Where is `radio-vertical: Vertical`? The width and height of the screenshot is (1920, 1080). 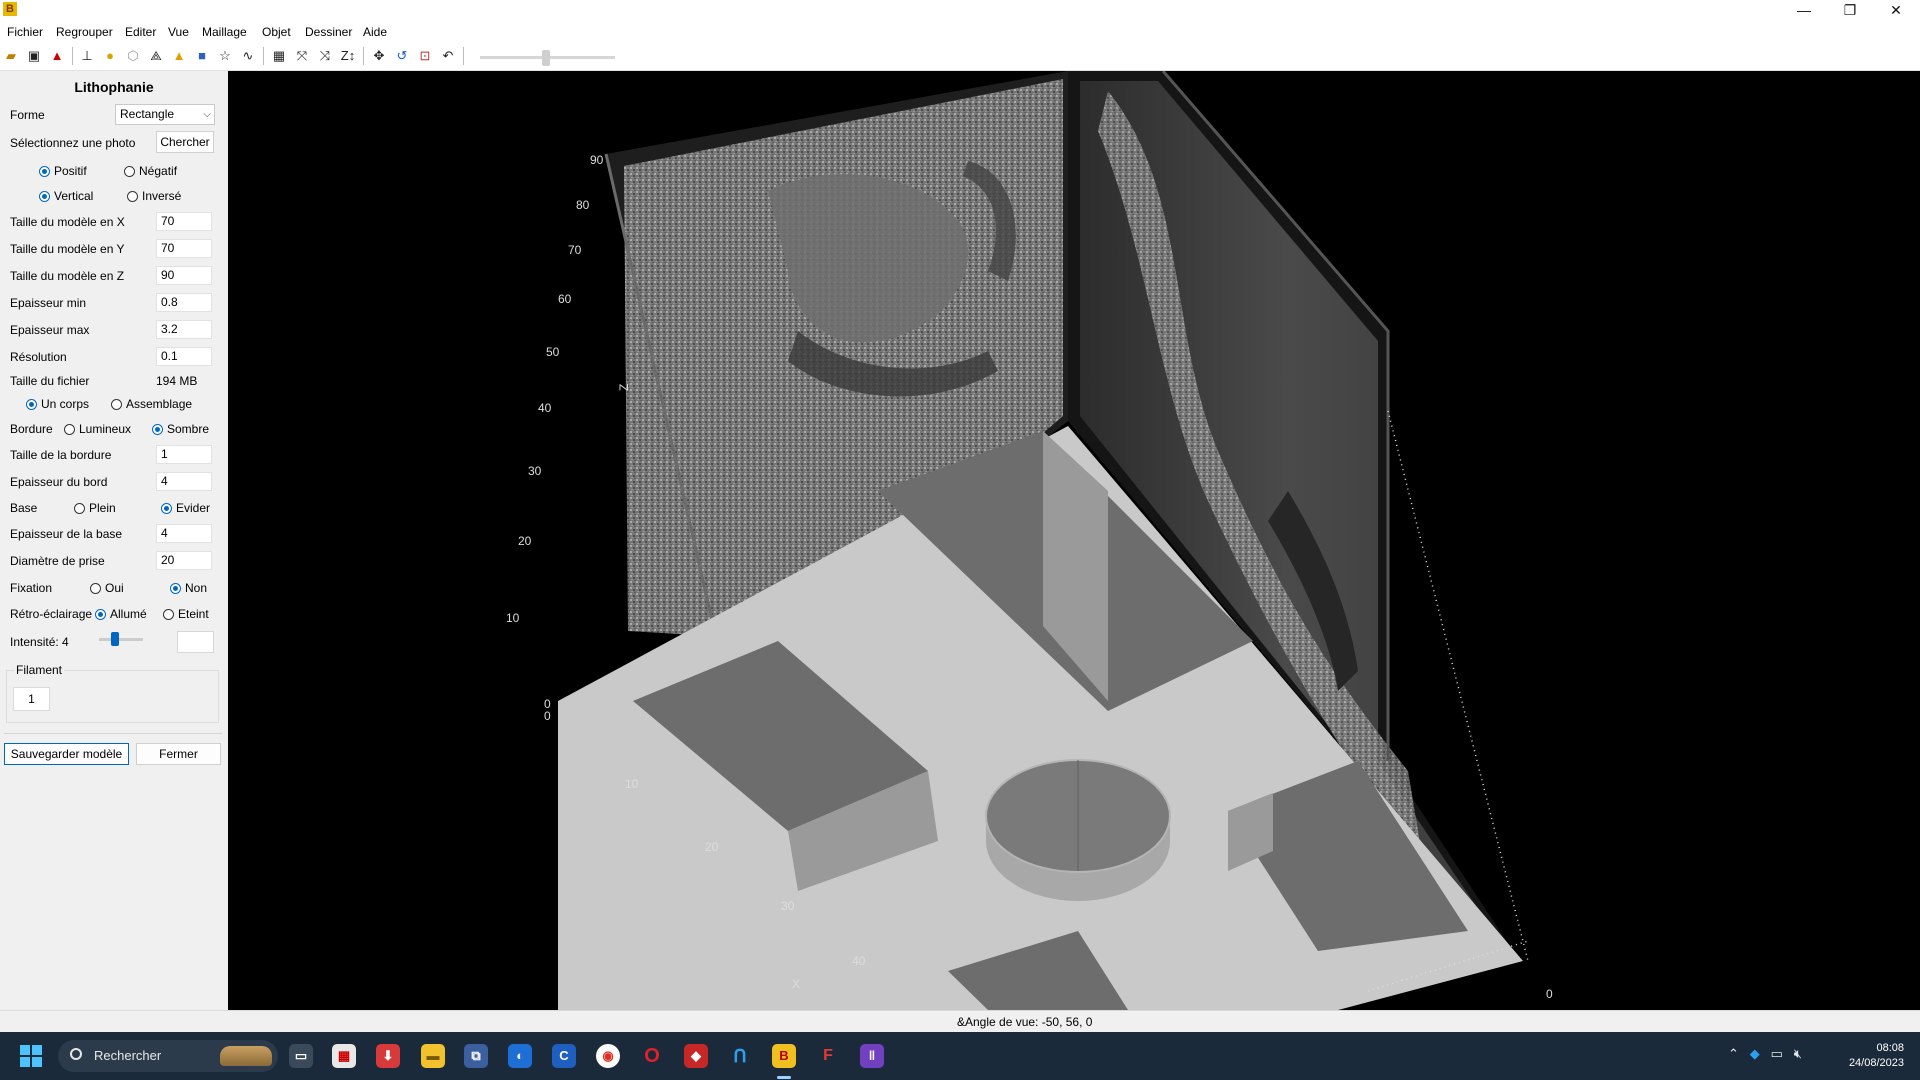
radio-vertical: Vertical is located at coordinates (66, 196).